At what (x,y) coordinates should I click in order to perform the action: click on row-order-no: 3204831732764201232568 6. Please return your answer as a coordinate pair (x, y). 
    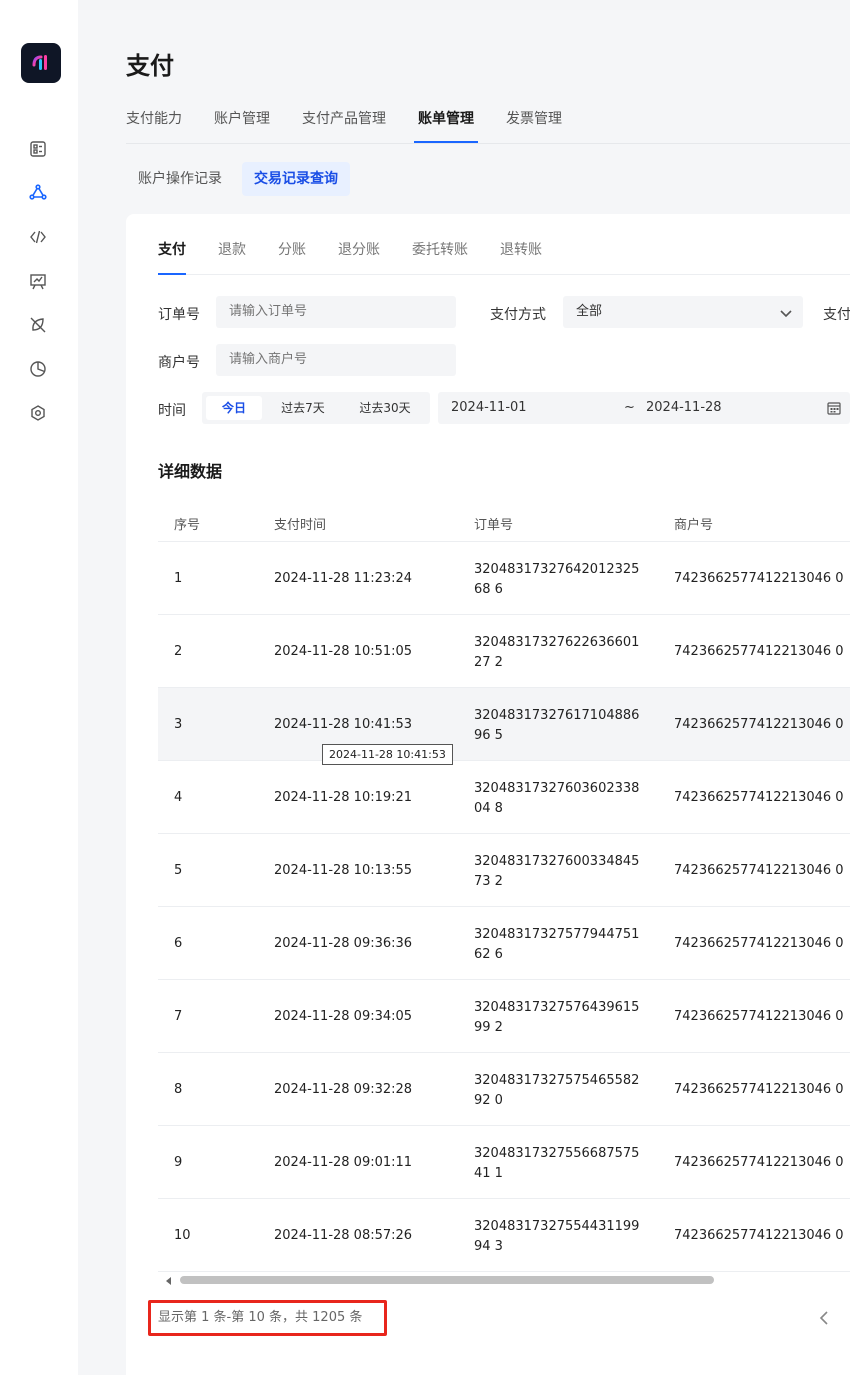
    Looking at the image, I should click on (557, 579).